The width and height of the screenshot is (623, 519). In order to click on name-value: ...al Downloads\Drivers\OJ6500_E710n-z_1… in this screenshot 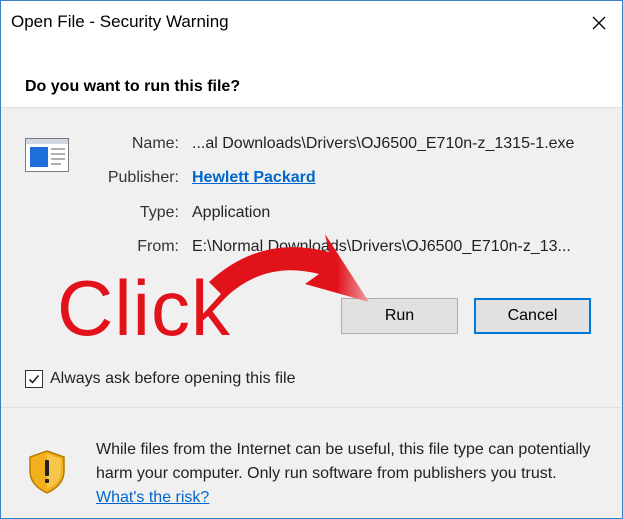, I will do `click(383, 143)`.